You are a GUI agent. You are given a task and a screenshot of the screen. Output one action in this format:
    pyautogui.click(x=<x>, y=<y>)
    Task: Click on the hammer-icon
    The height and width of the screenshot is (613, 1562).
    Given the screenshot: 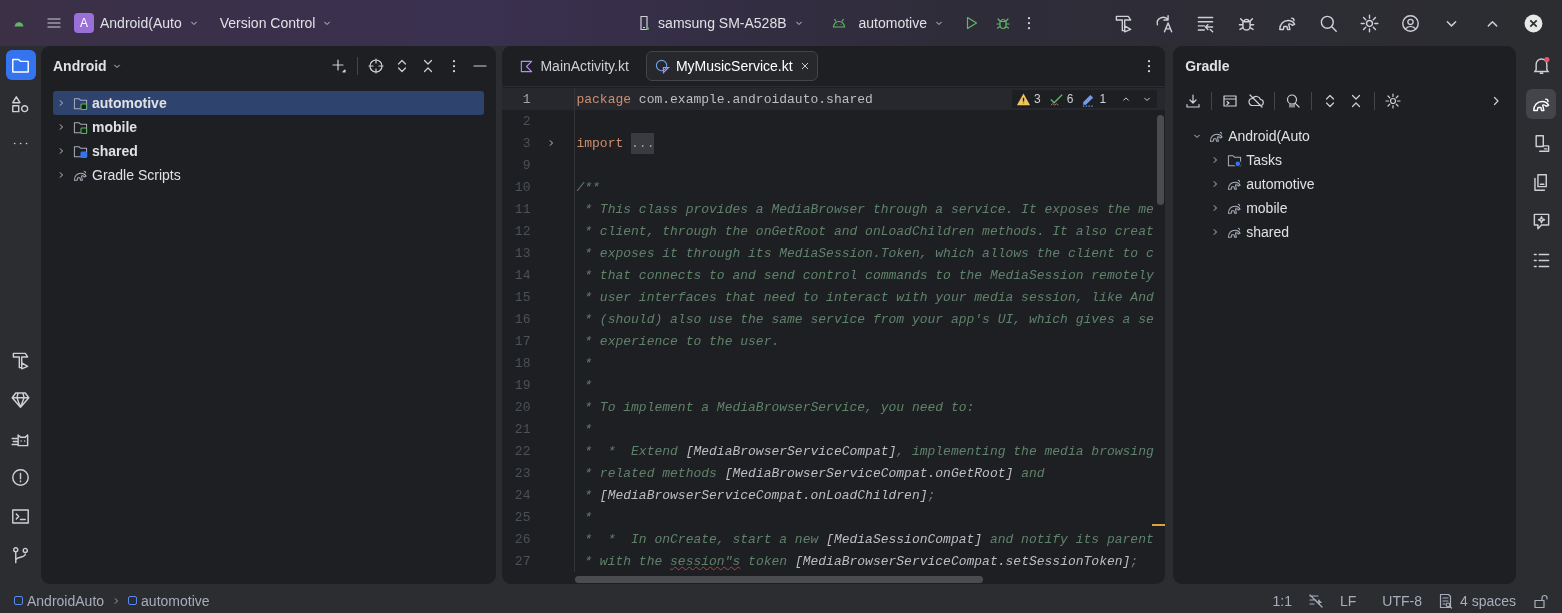 What is the action you would take?
    pyautogui.click(x=20, y=360)
    